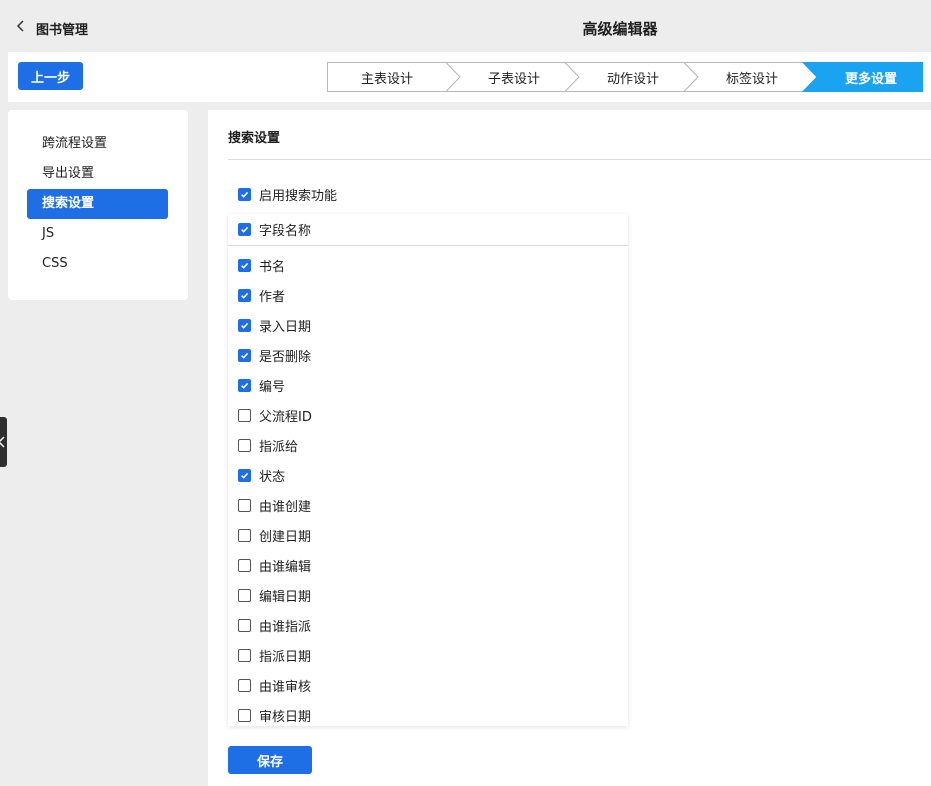  What do you see at coordinates (97, 234) in the screenshot?
I see `sidebar-item-js: JS` at bounding box center [97, 234].